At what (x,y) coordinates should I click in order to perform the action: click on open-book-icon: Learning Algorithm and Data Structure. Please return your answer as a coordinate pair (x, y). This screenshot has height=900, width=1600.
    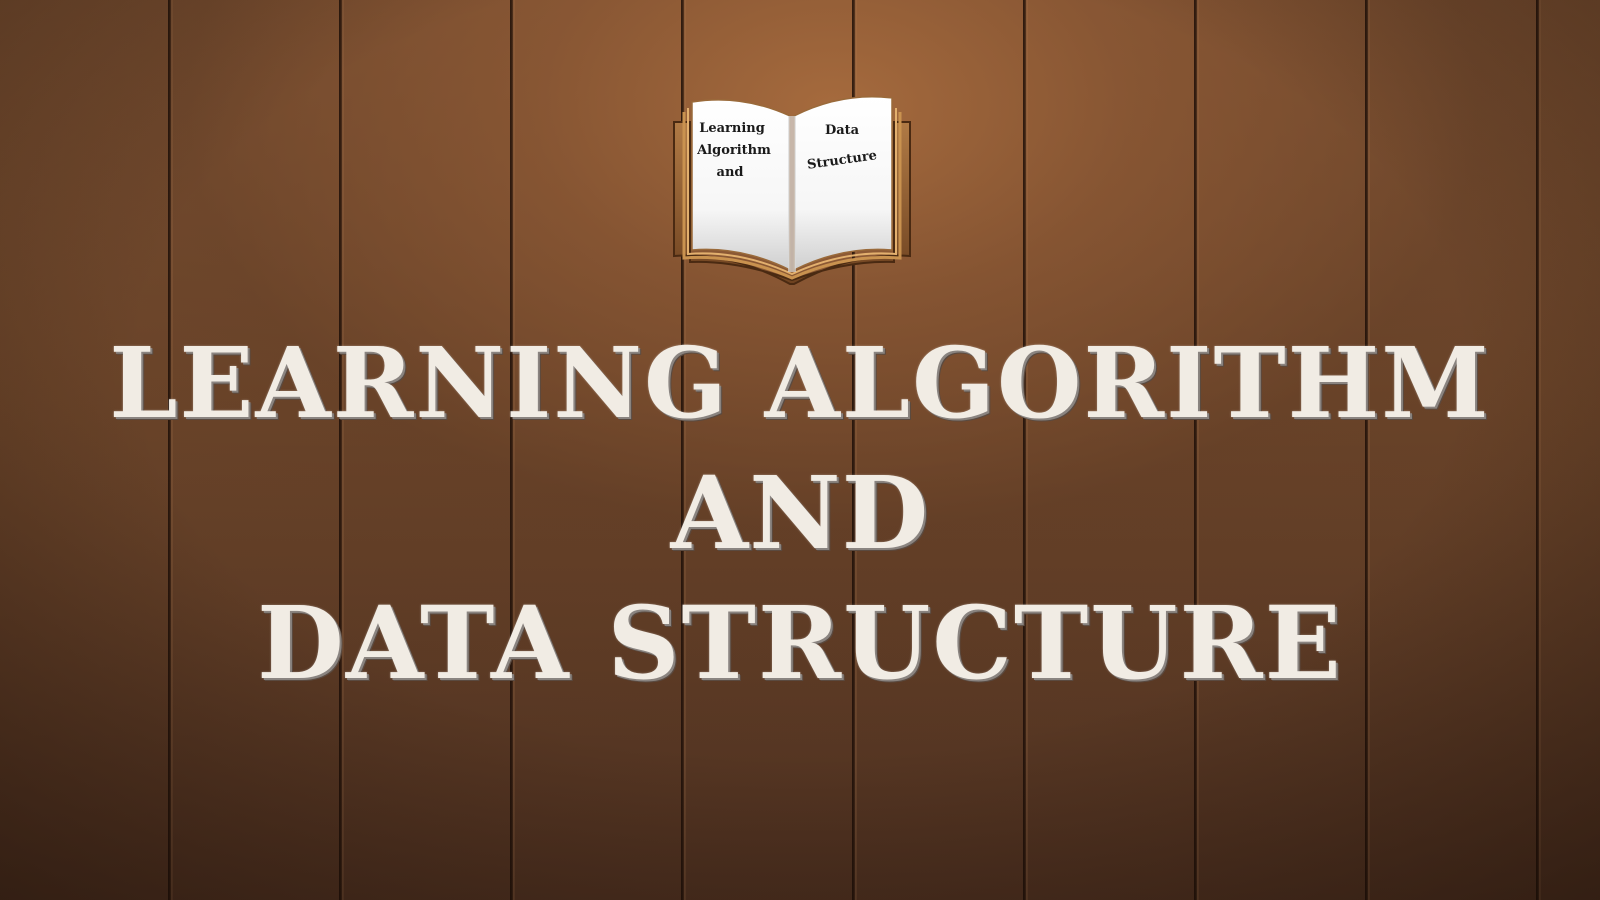
    Looking at the image, I should click on (792, 192).